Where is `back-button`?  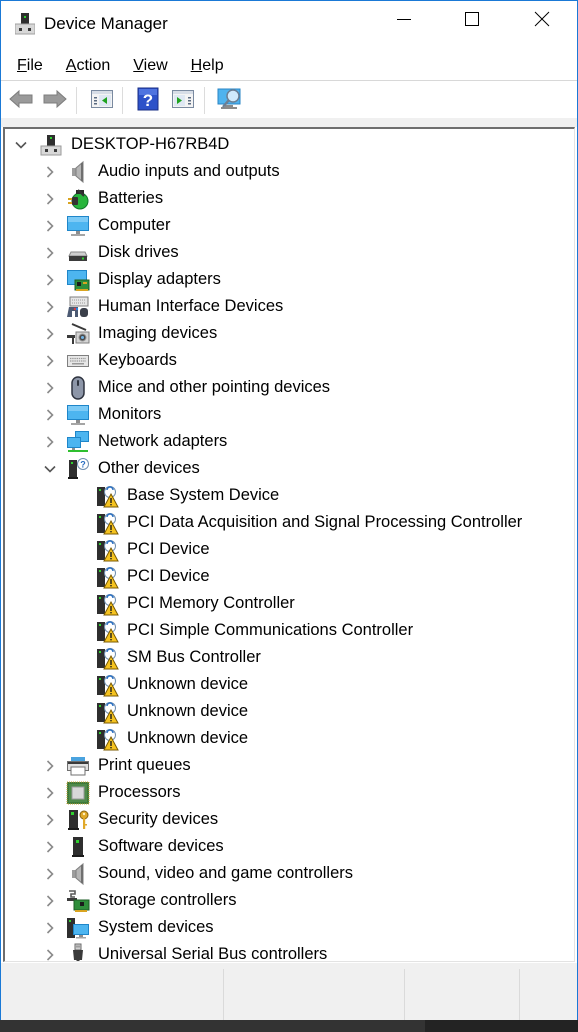
back-button is located at coordinates (21, 101).